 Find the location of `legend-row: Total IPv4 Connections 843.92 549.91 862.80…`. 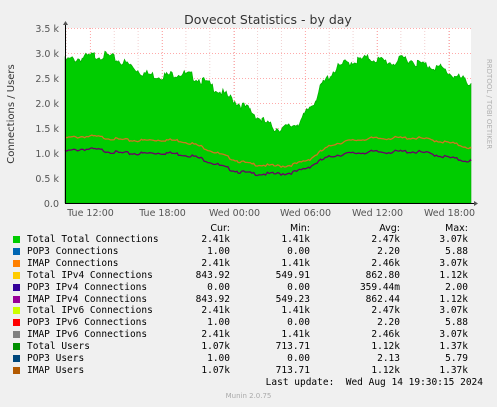

legend-row: Total IPv4 Connections 843.92 549.91 862.80… is located at coordinates (248, 276).